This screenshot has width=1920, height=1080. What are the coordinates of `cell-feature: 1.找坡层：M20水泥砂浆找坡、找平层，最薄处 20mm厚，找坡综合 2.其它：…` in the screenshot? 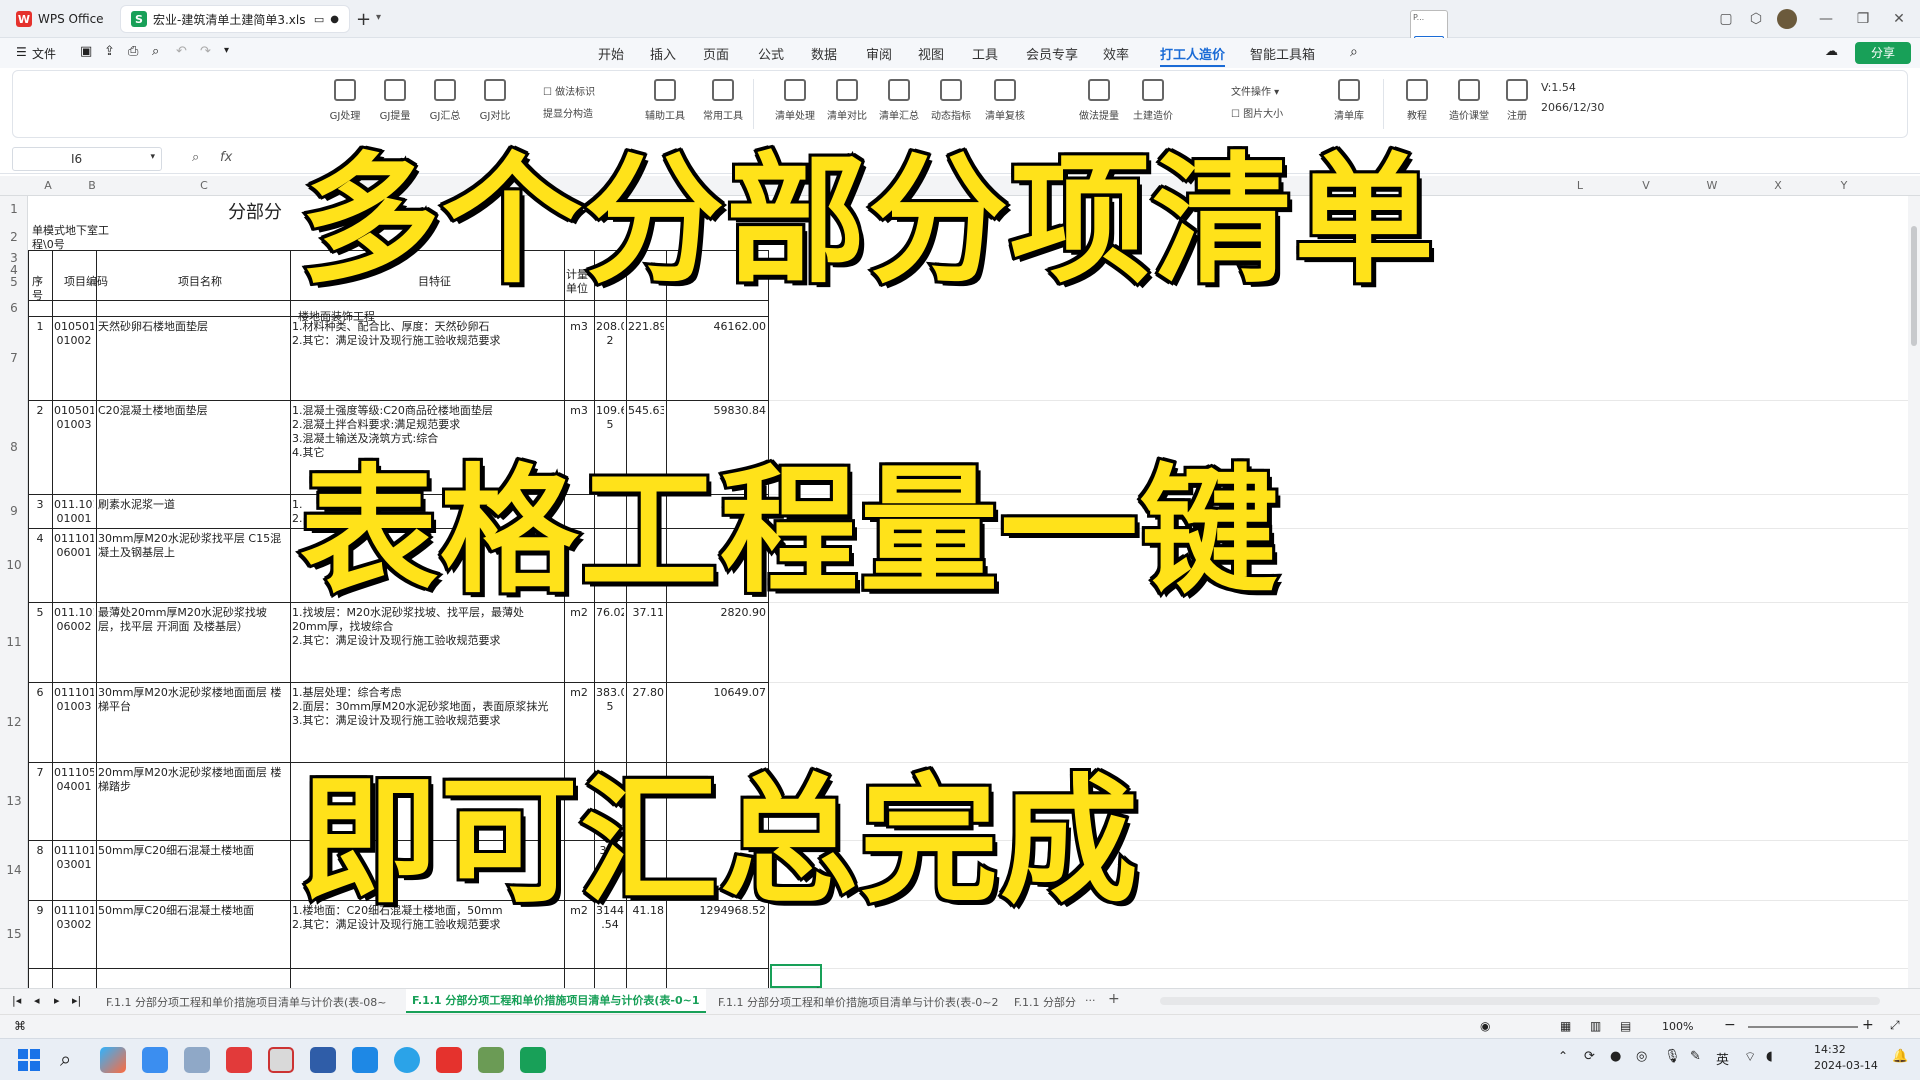 It's located at (427, 643).